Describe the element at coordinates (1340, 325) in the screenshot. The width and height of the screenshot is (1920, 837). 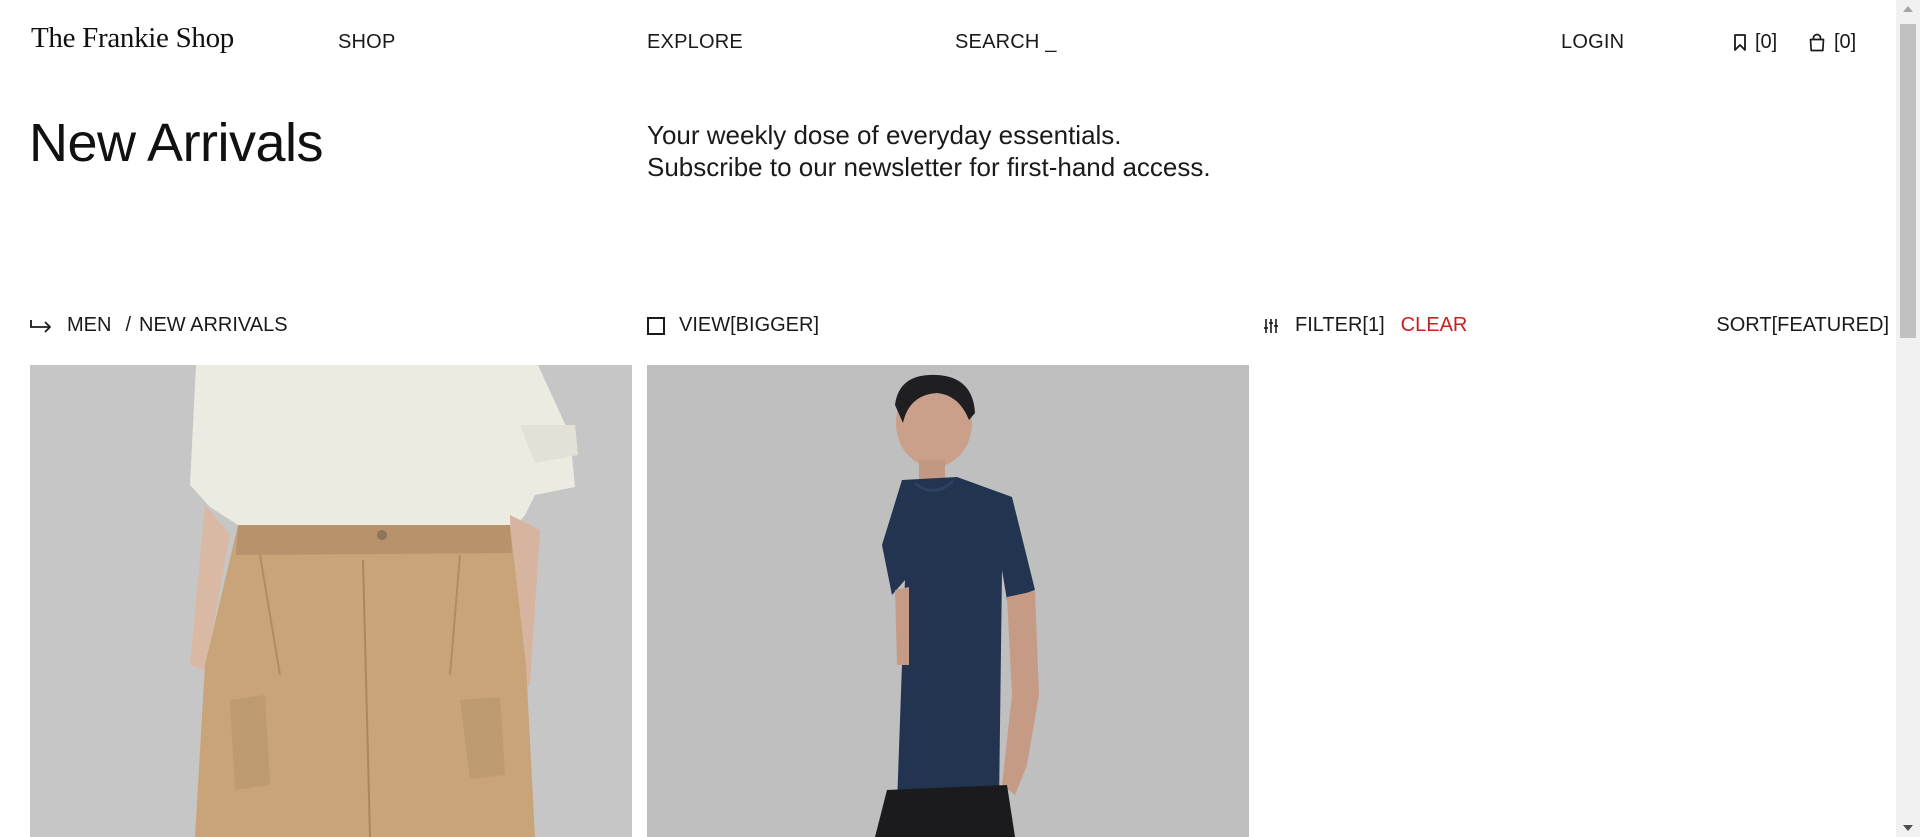
I see `filter-button: FILTER[1]` at that location.